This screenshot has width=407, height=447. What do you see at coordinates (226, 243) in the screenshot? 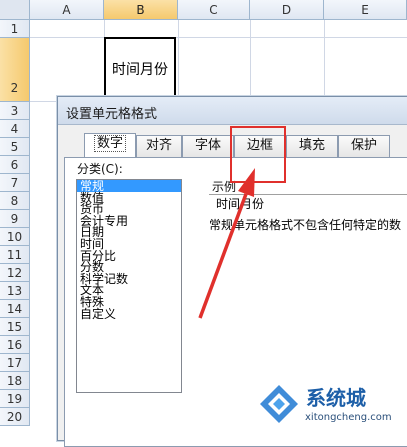
I see `pointer-arrow-icon` at bounding box center [226, 243].